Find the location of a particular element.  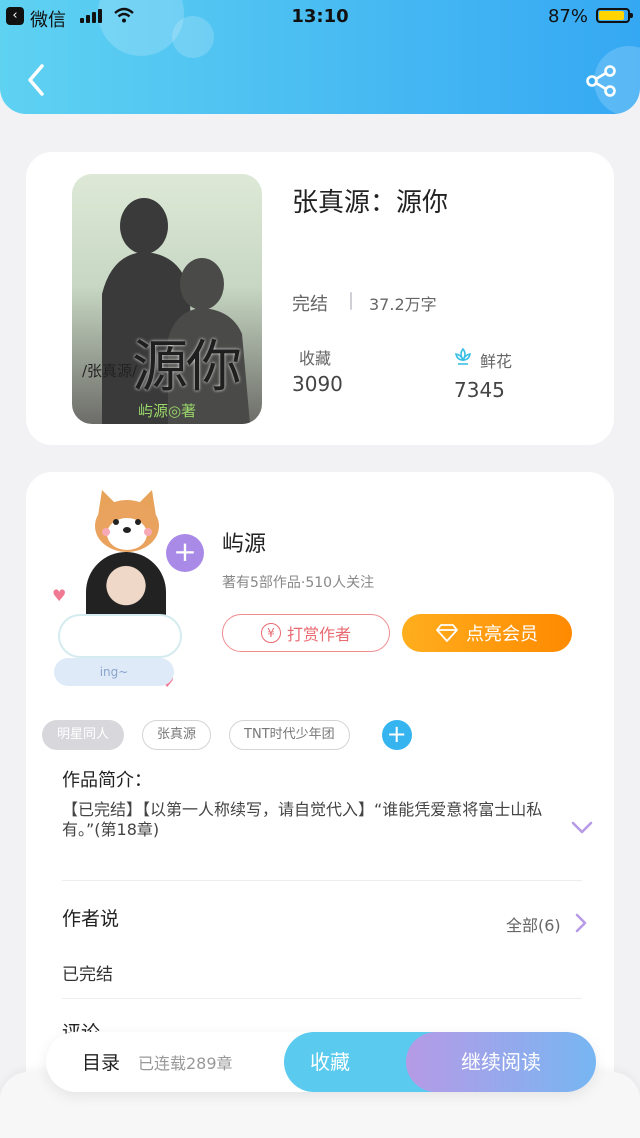

chevron-right-icon is located at coordinates (581, 923).